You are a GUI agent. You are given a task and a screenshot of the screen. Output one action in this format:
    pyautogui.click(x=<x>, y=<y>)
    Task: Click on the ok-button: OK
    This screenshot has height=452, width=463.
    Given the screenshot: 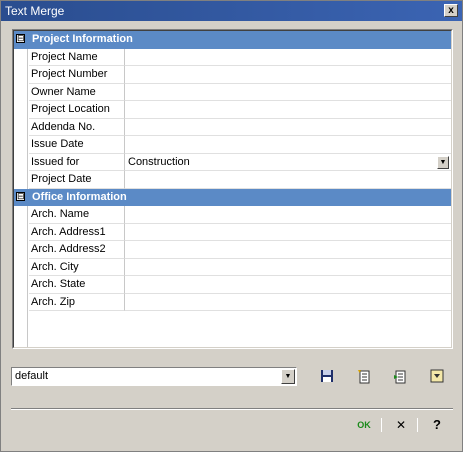 What is the action you would take?
    pyautogui.click(x=364, y=425)
    